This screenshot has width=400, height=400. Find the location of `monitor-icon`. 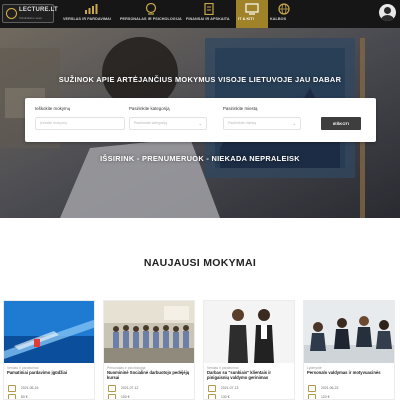

monitor-icon is located at coordinates (252, 9).